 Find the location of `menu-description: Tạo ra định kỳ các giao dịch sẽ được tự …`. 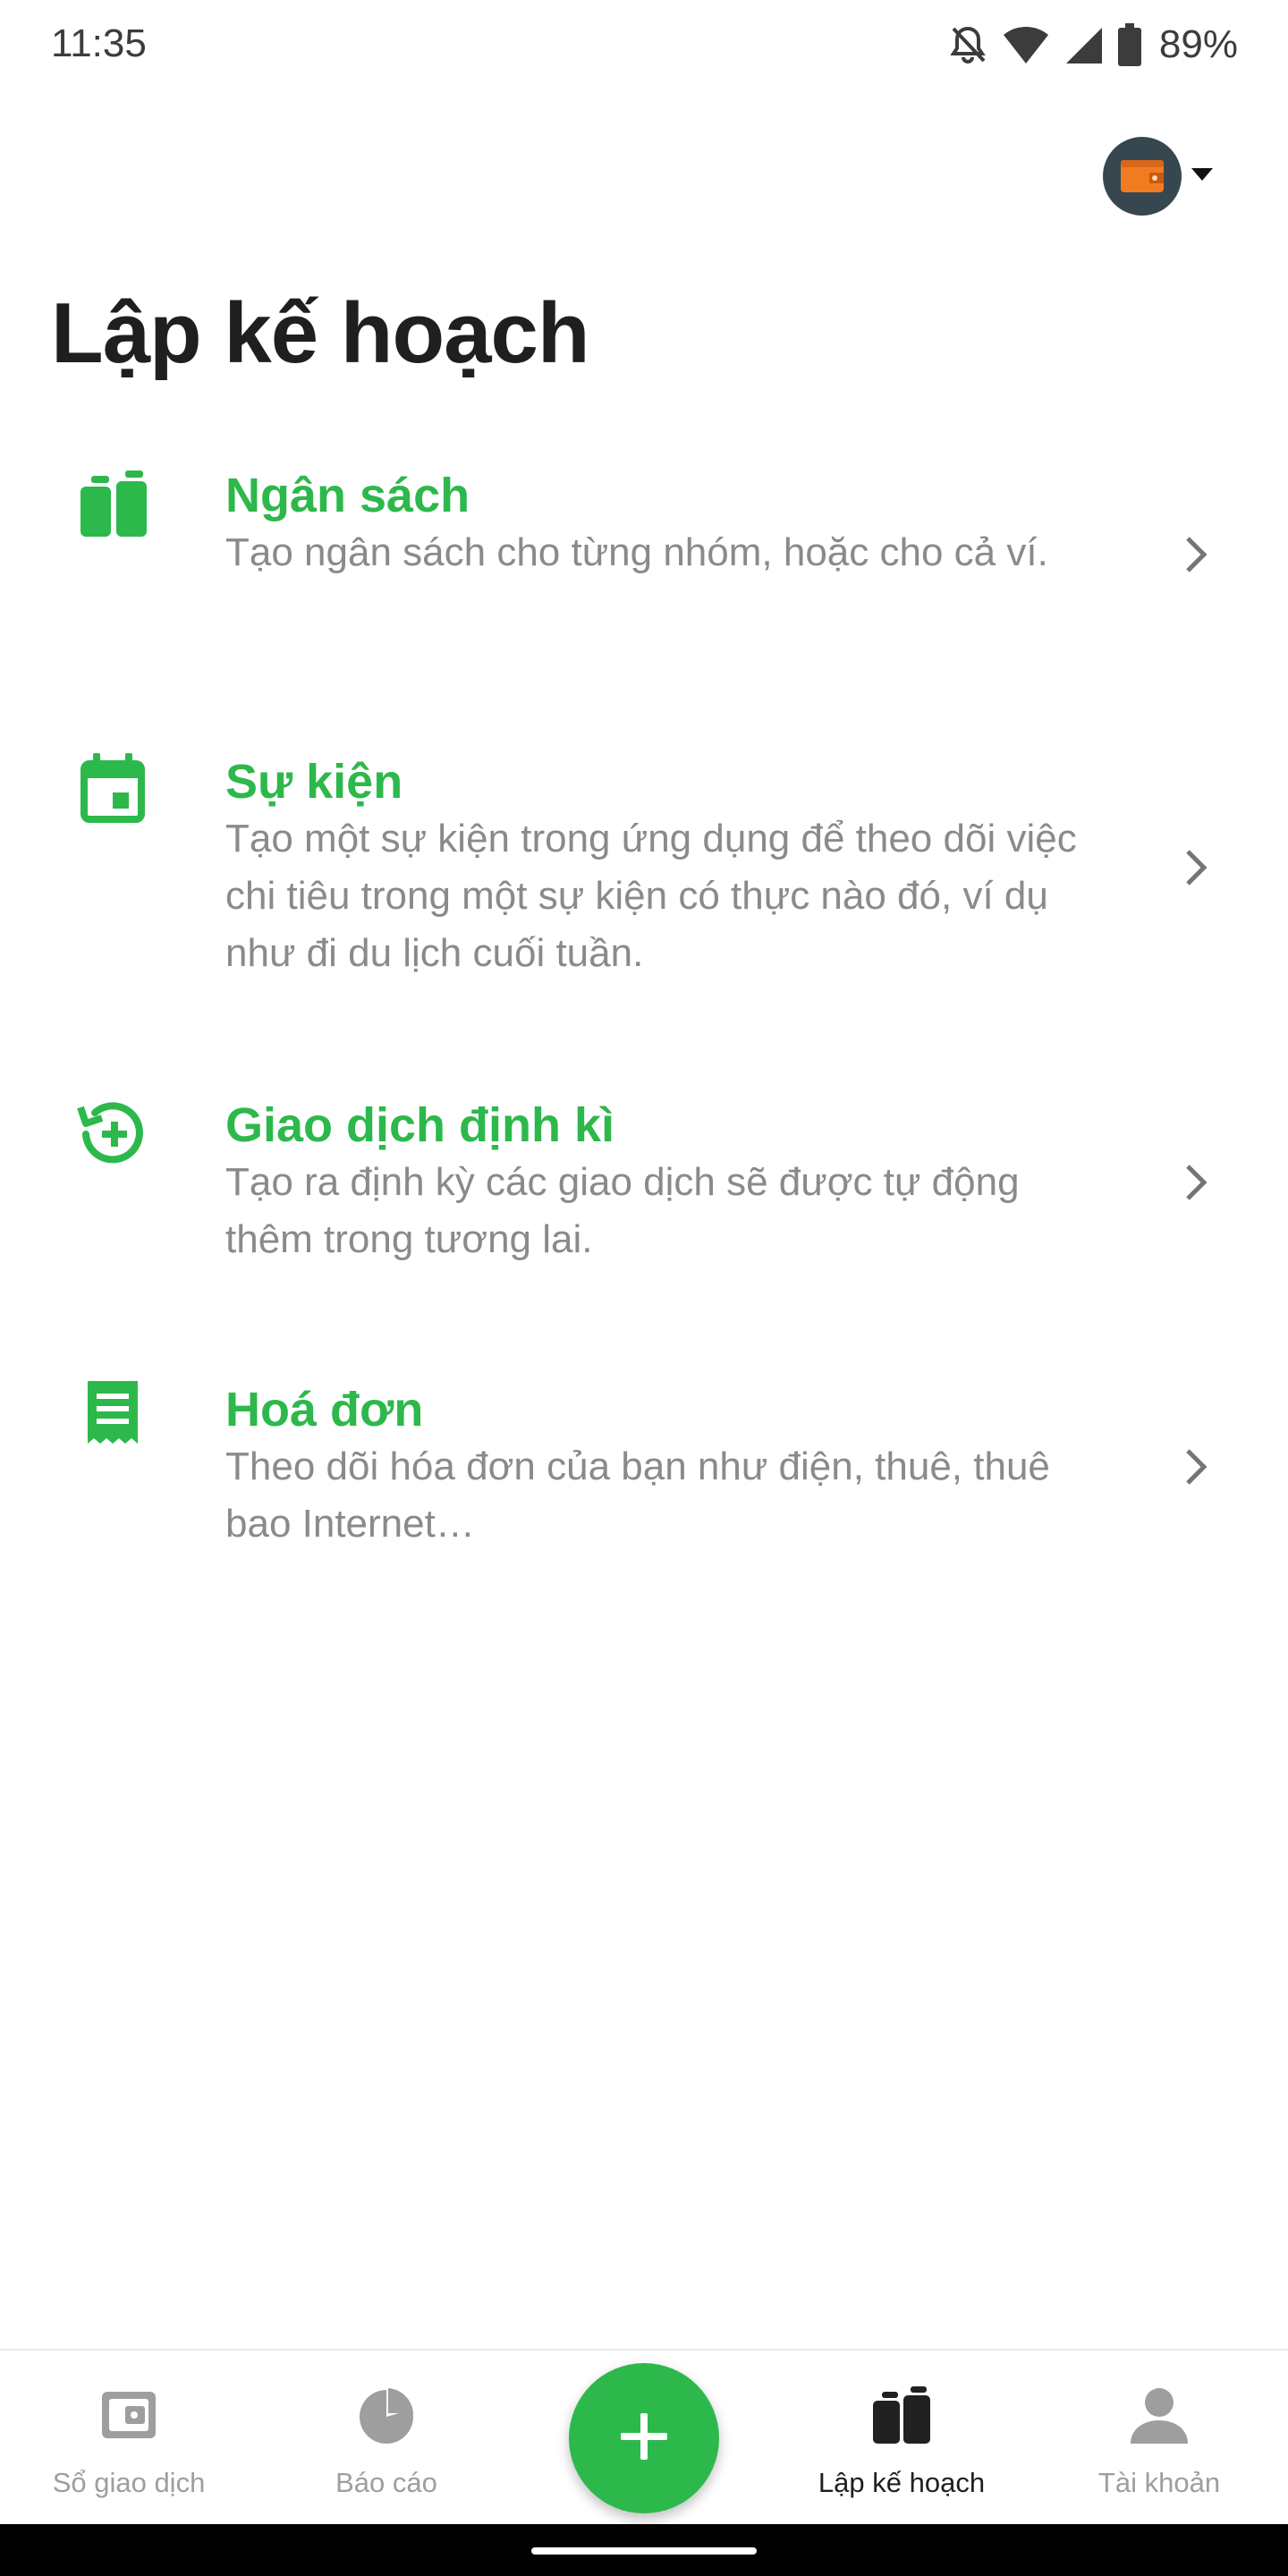

menu-description: Tạo ra định kỳ các giao dịch sẽ được tự … is located at coordinates (622, 1210).